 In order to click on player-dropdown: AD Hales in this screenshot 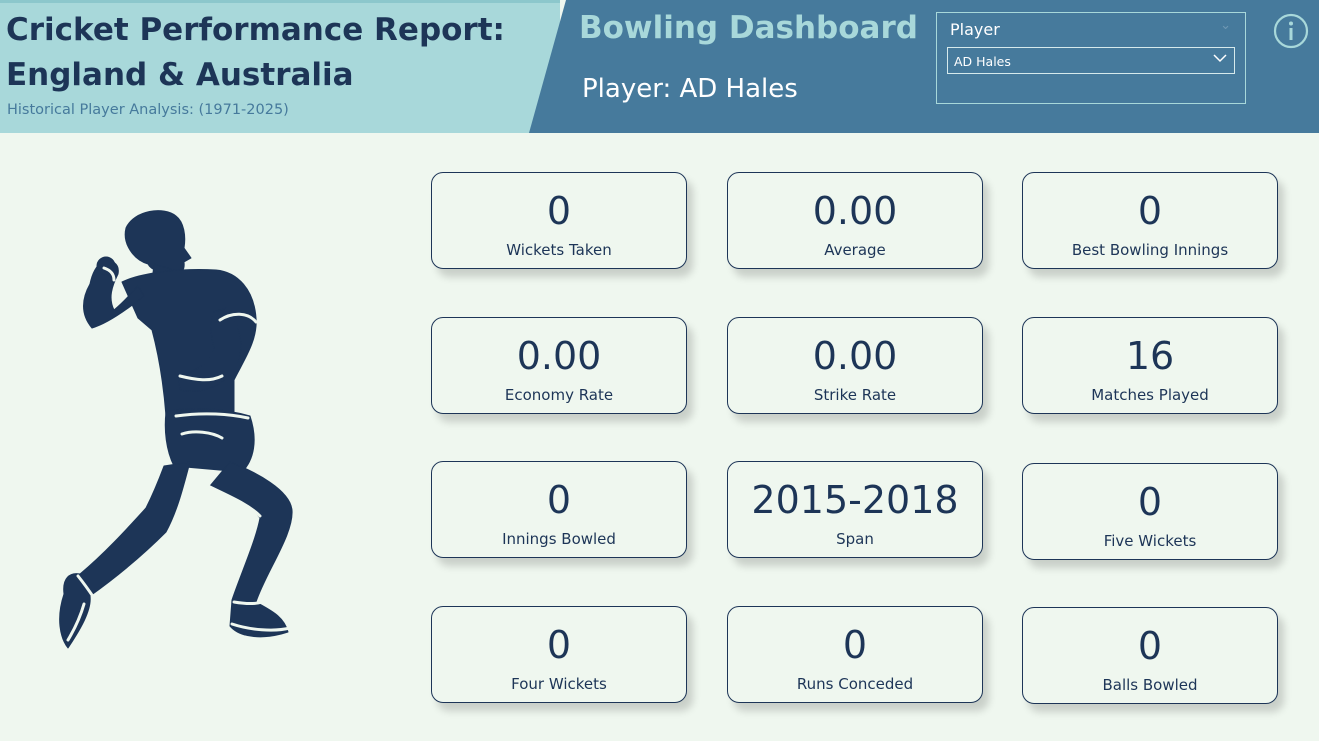, I will do `click(1091, 60)`.